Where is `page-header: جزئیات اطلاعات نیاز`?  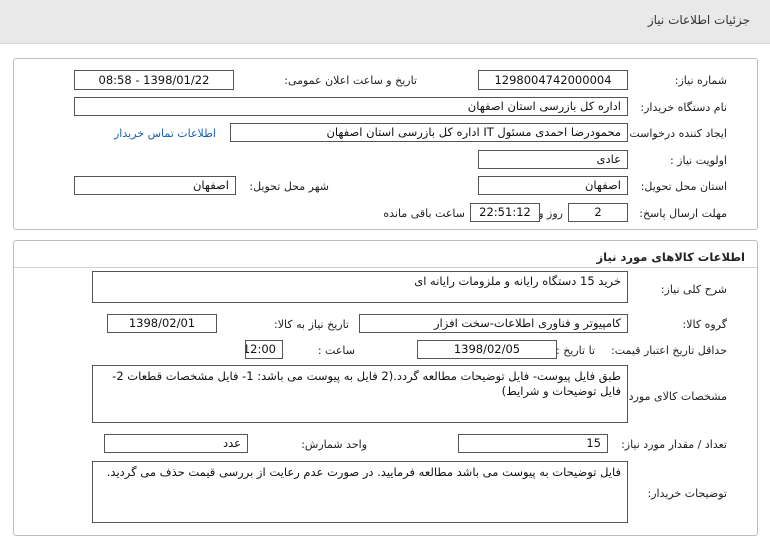
page-header: جزئیات اطلاعات نیاز is located at coordinates (385, 22).